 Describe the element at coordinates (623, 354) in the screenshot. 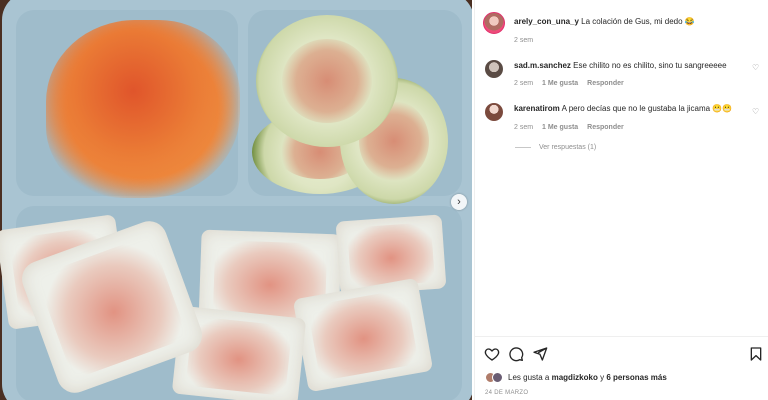

I see `action-bar` at that location.